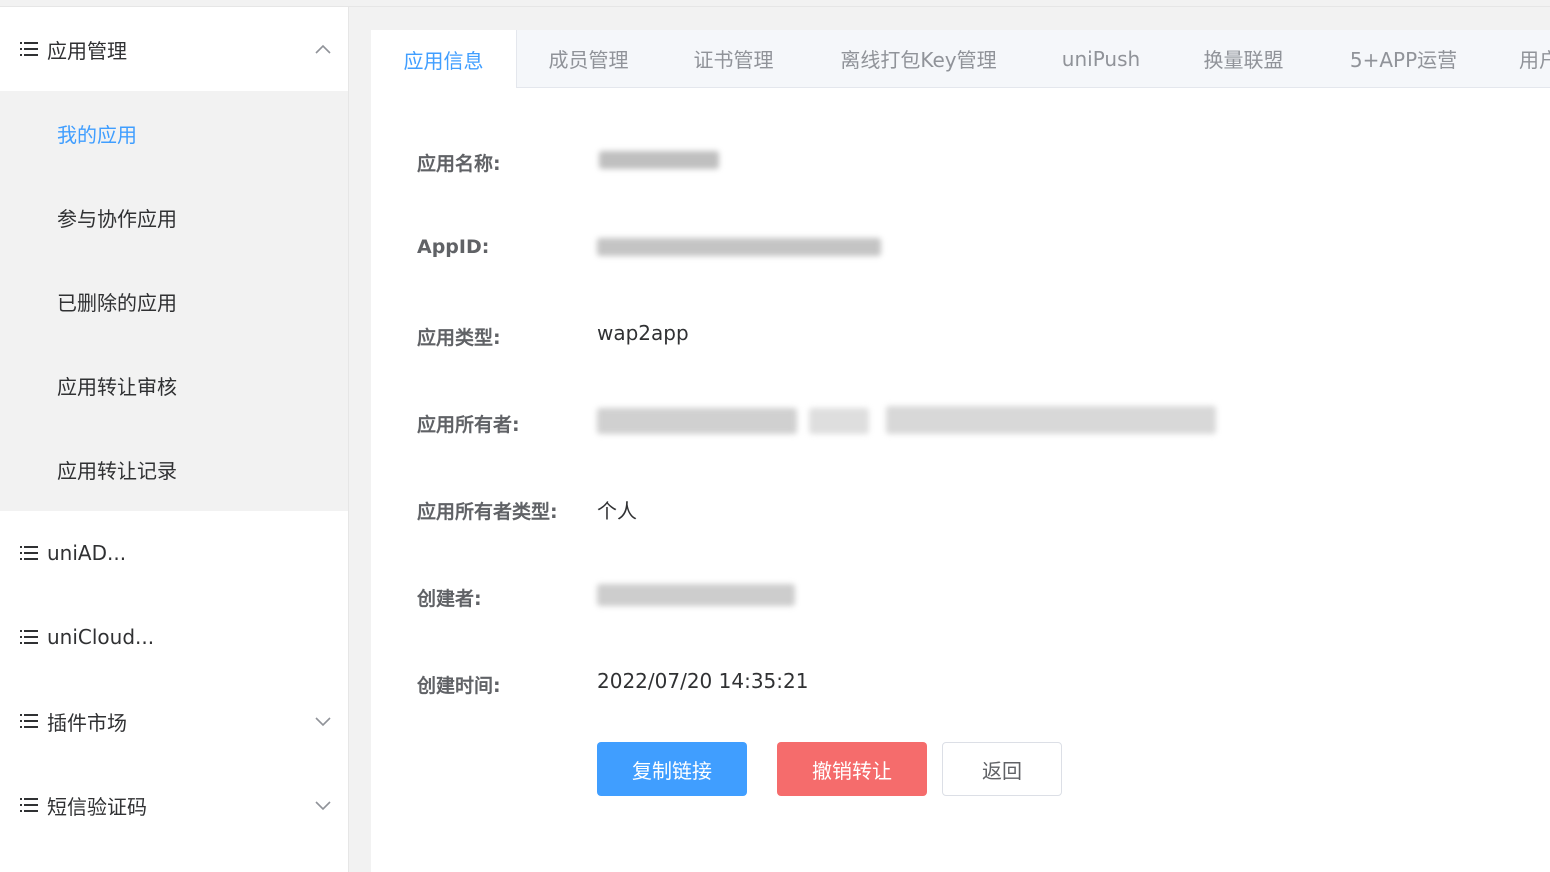 Image resolution: width=1550 pixels, height=872 pixels. What do you see at coordinates (174, 721) in the screenshot?
I see `menu-group-plugin-market: 插件市场` at bounding box center [174, 721].